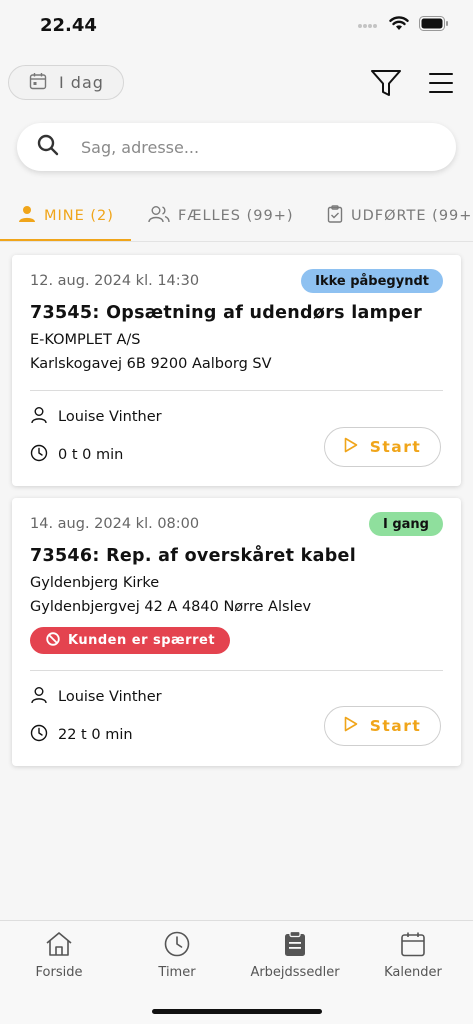 Image resolution: width=473 pixels, height=1024 pixels. I want to click on case-customer: E-KOMPLET A/S, so click(85, 340).